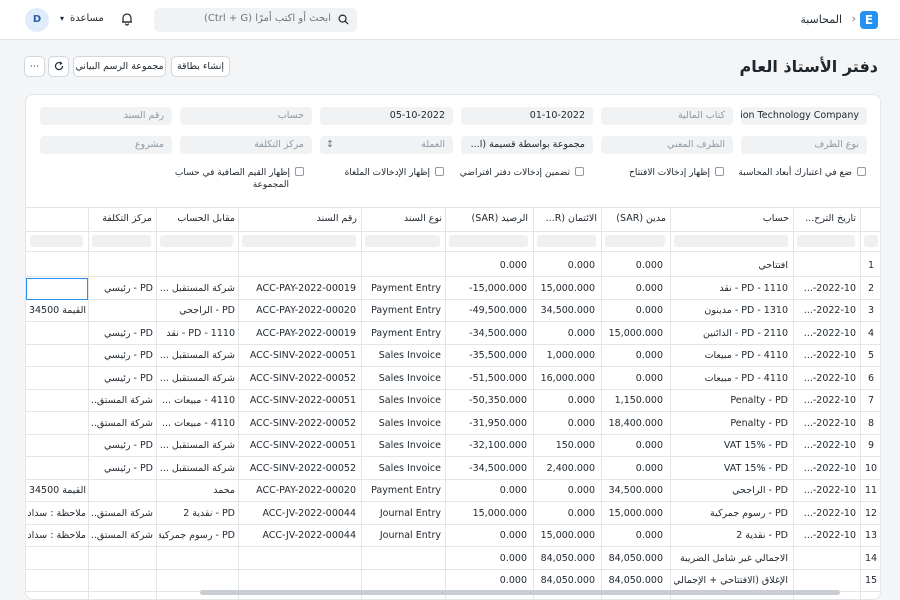 The height and width of the screenshot is (600, 900). Describe the element at coordinates (634, 514) in the screenshot. I see `cell-debit: 15,000.000` at that location.